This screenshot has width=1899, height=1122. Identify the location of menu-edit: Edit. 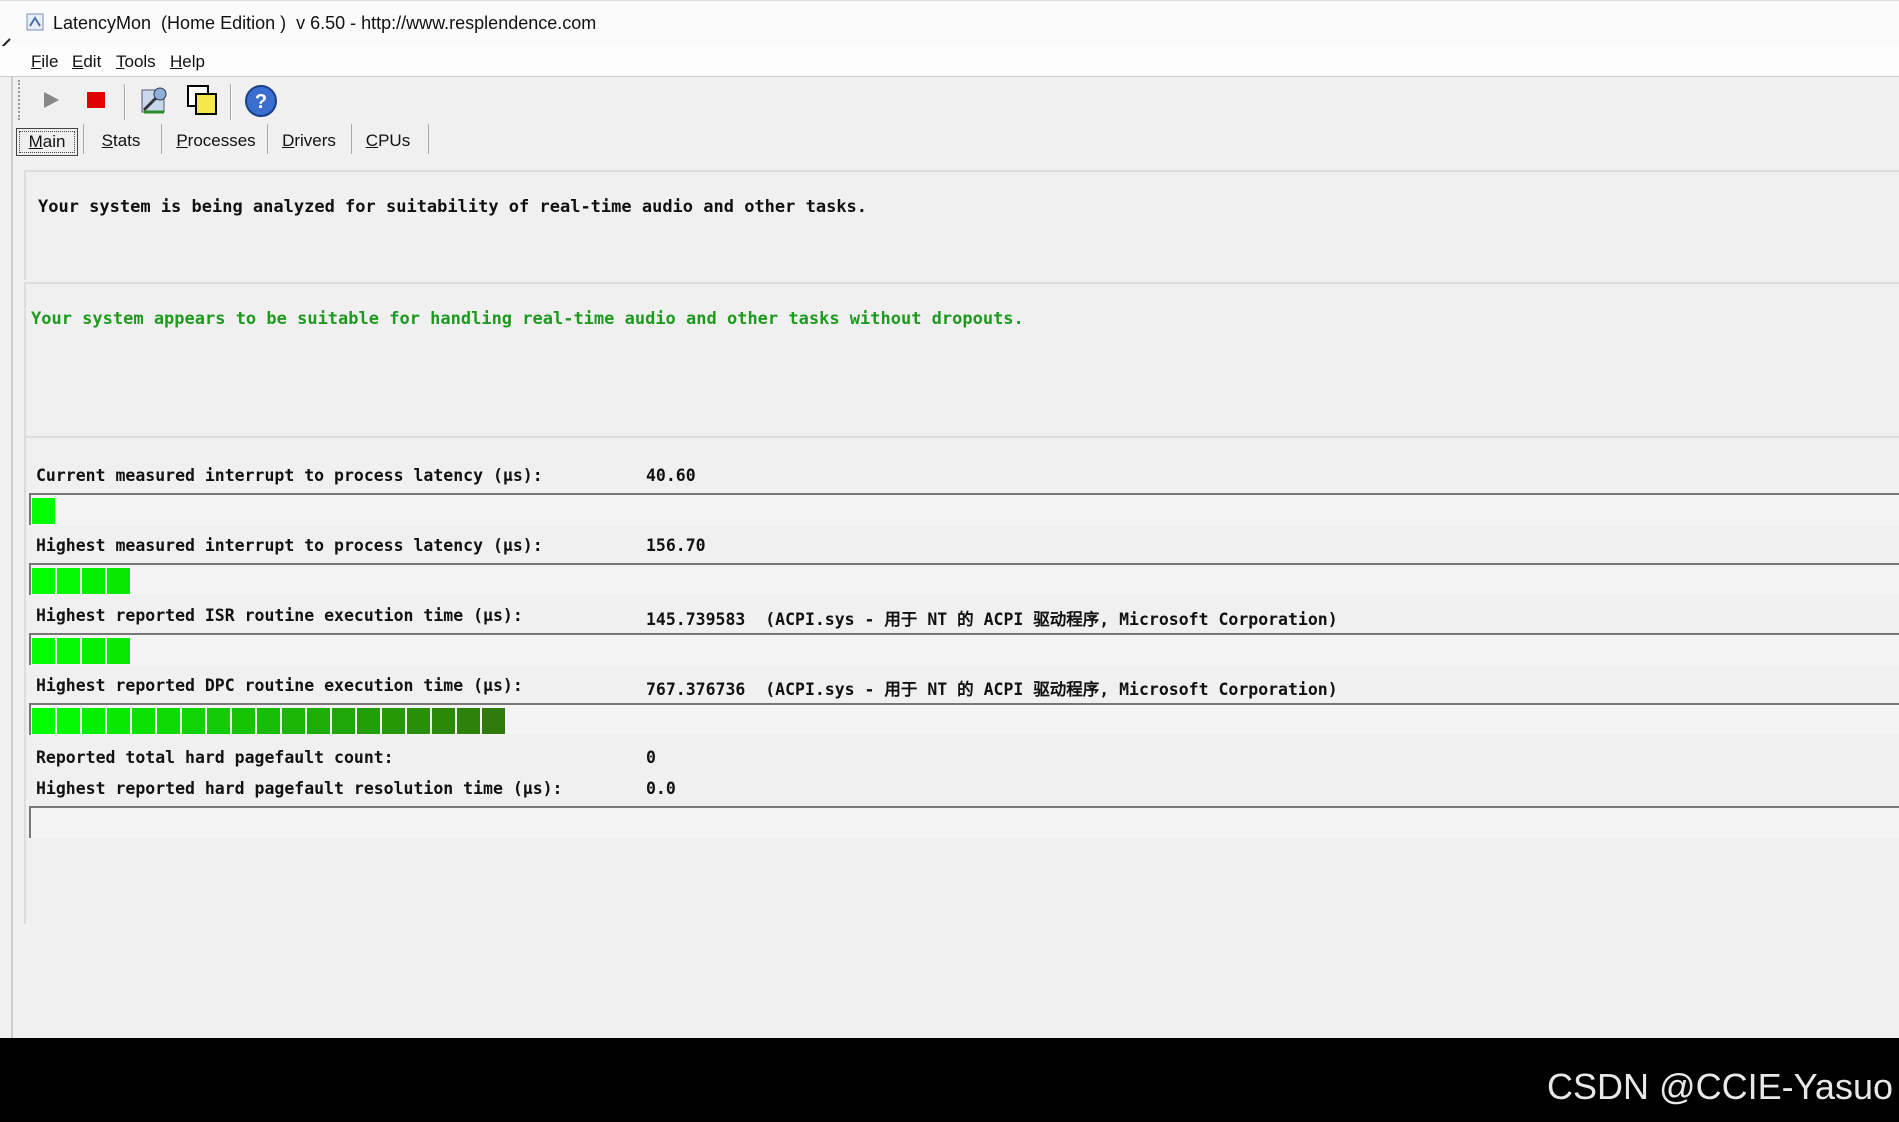
(86, 62).